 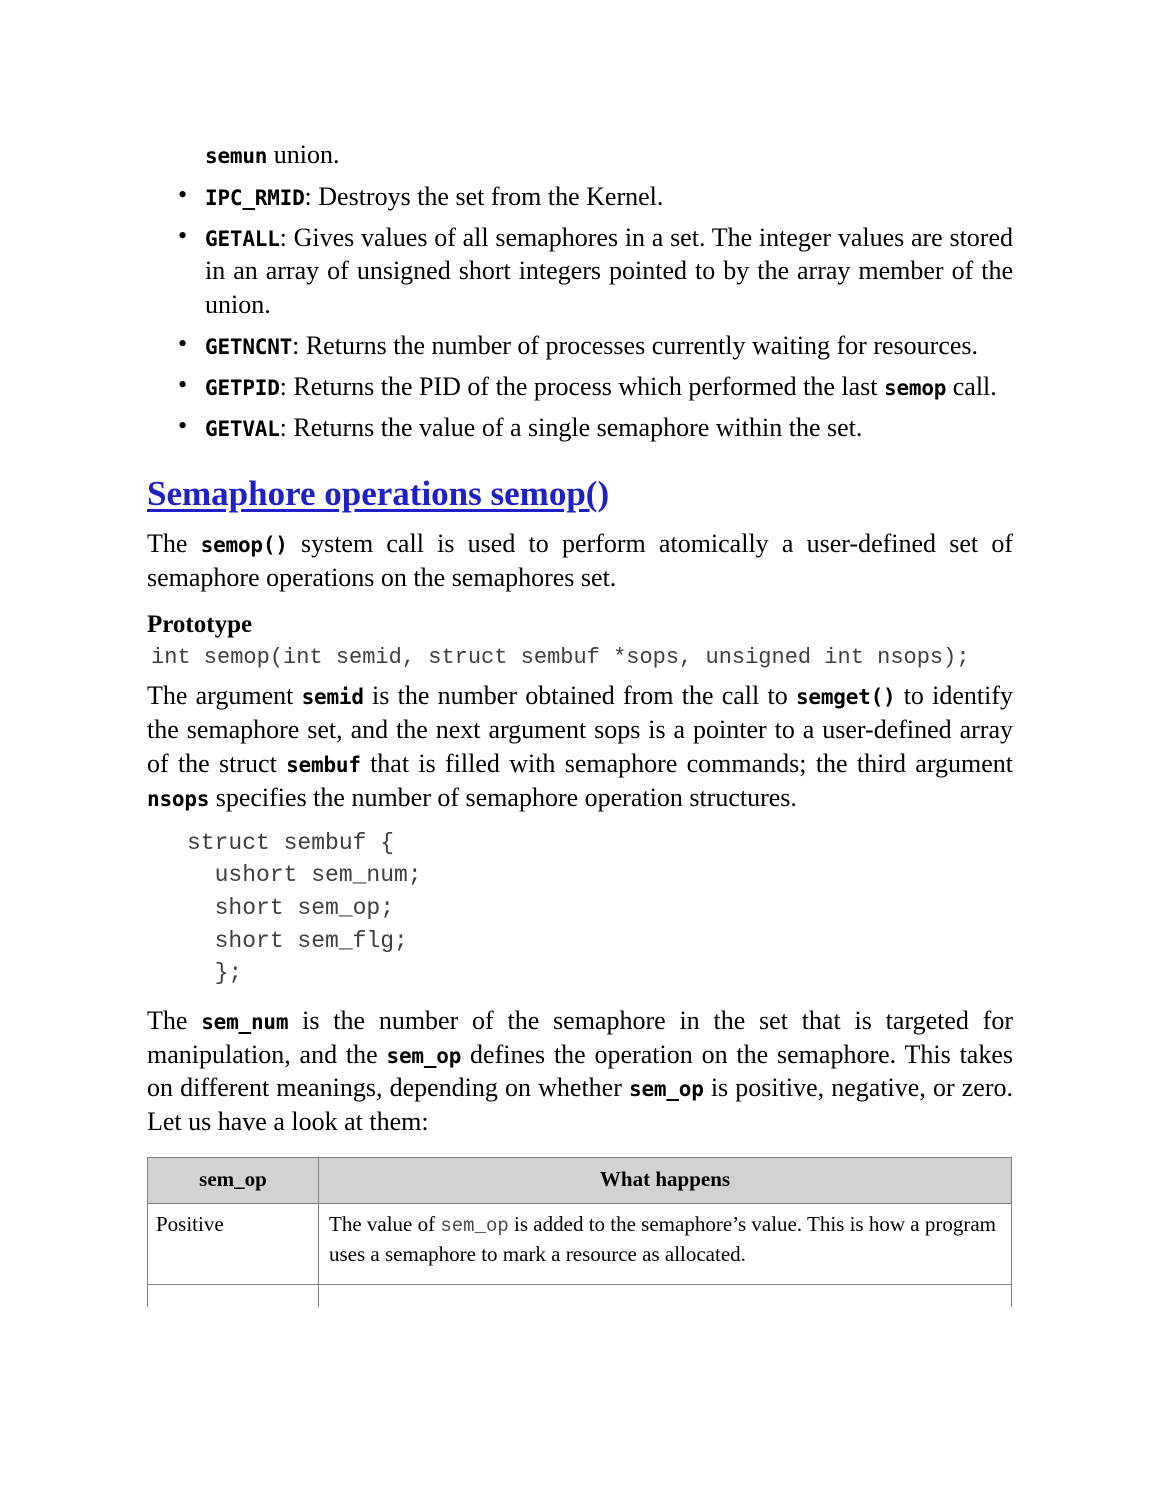 What do you see at coordinates (233, 1181) in the screenshot?
I see `column-header-sem-op: sem_op` at bounding box center [233, 1181].